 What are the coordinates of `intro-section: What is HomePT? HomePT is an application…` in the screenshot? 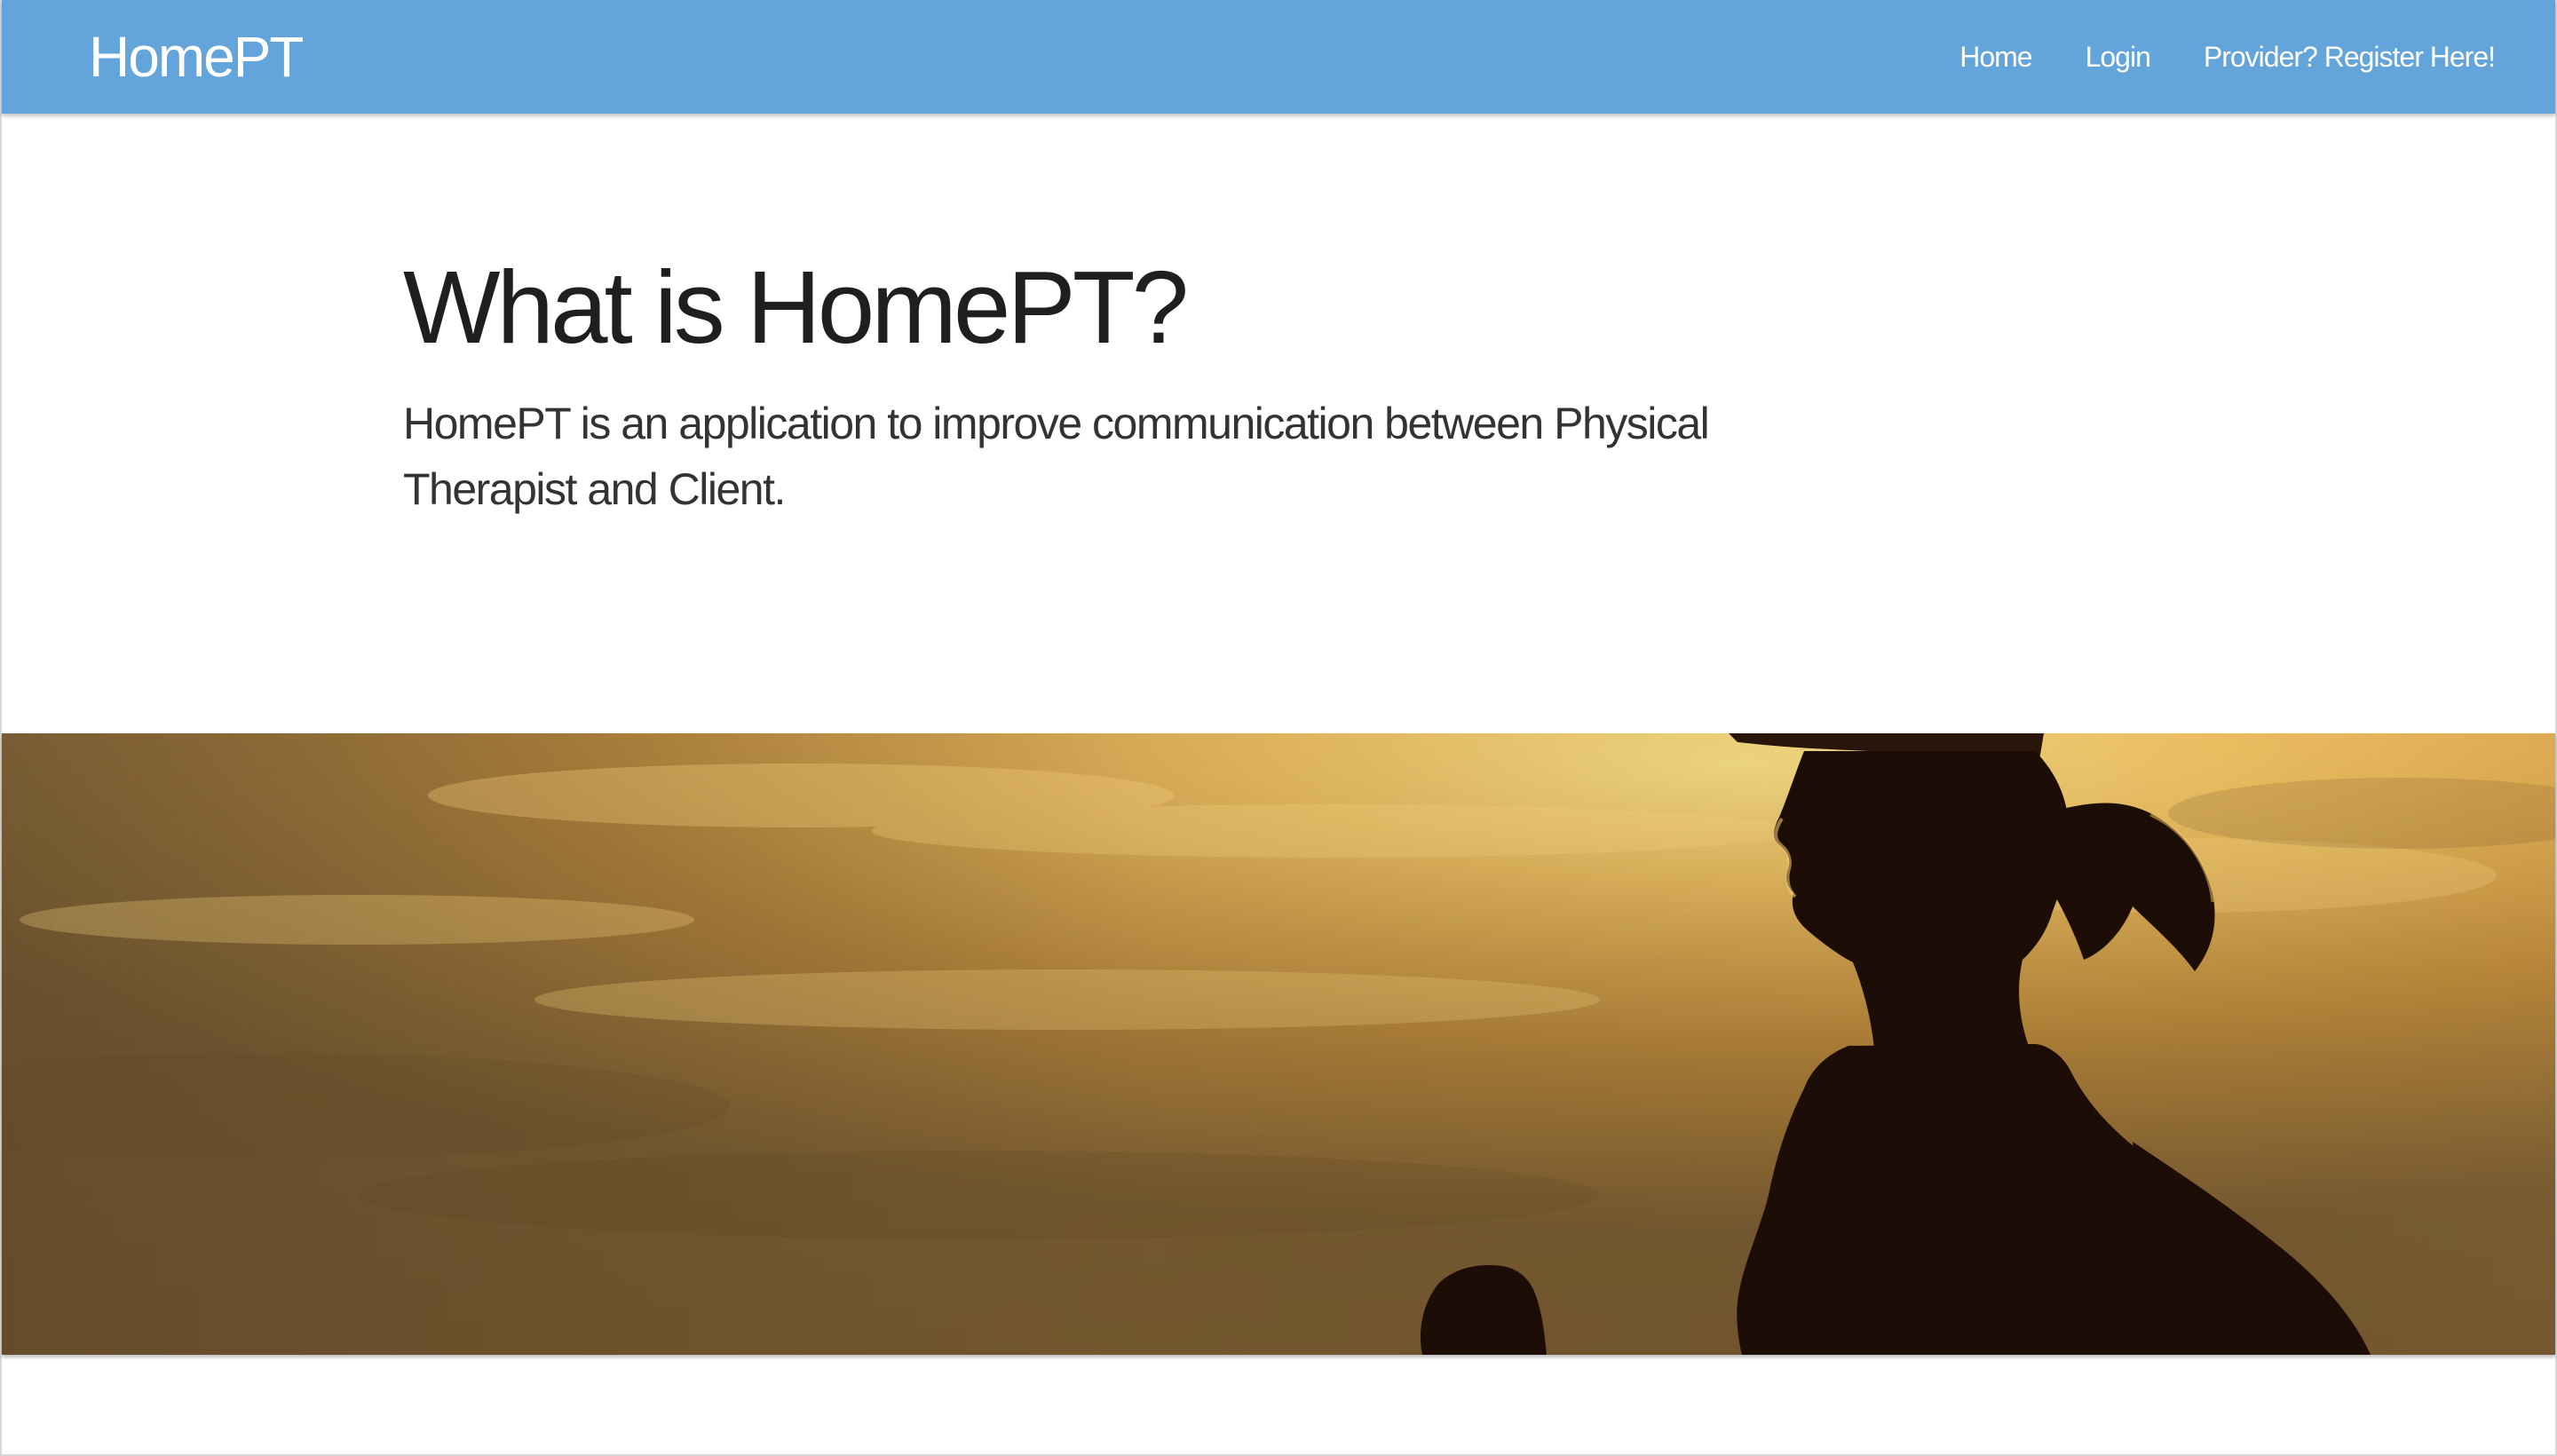 It's located at (1149, 385).